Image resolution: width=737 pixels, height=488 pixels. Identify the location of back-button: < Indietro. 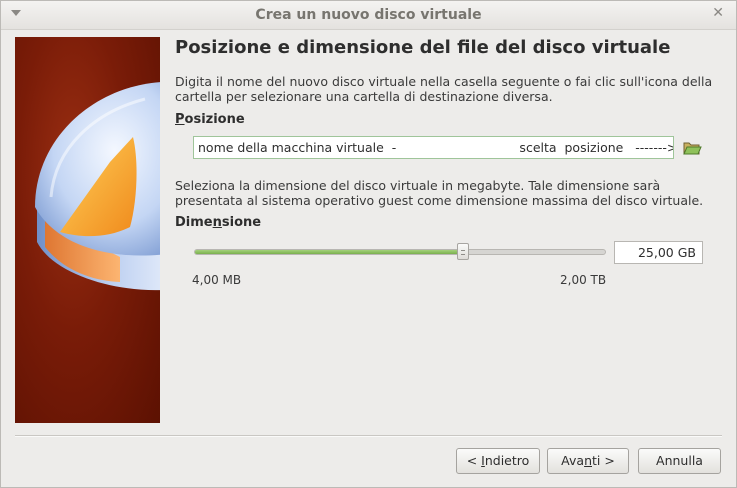
(498, 461).